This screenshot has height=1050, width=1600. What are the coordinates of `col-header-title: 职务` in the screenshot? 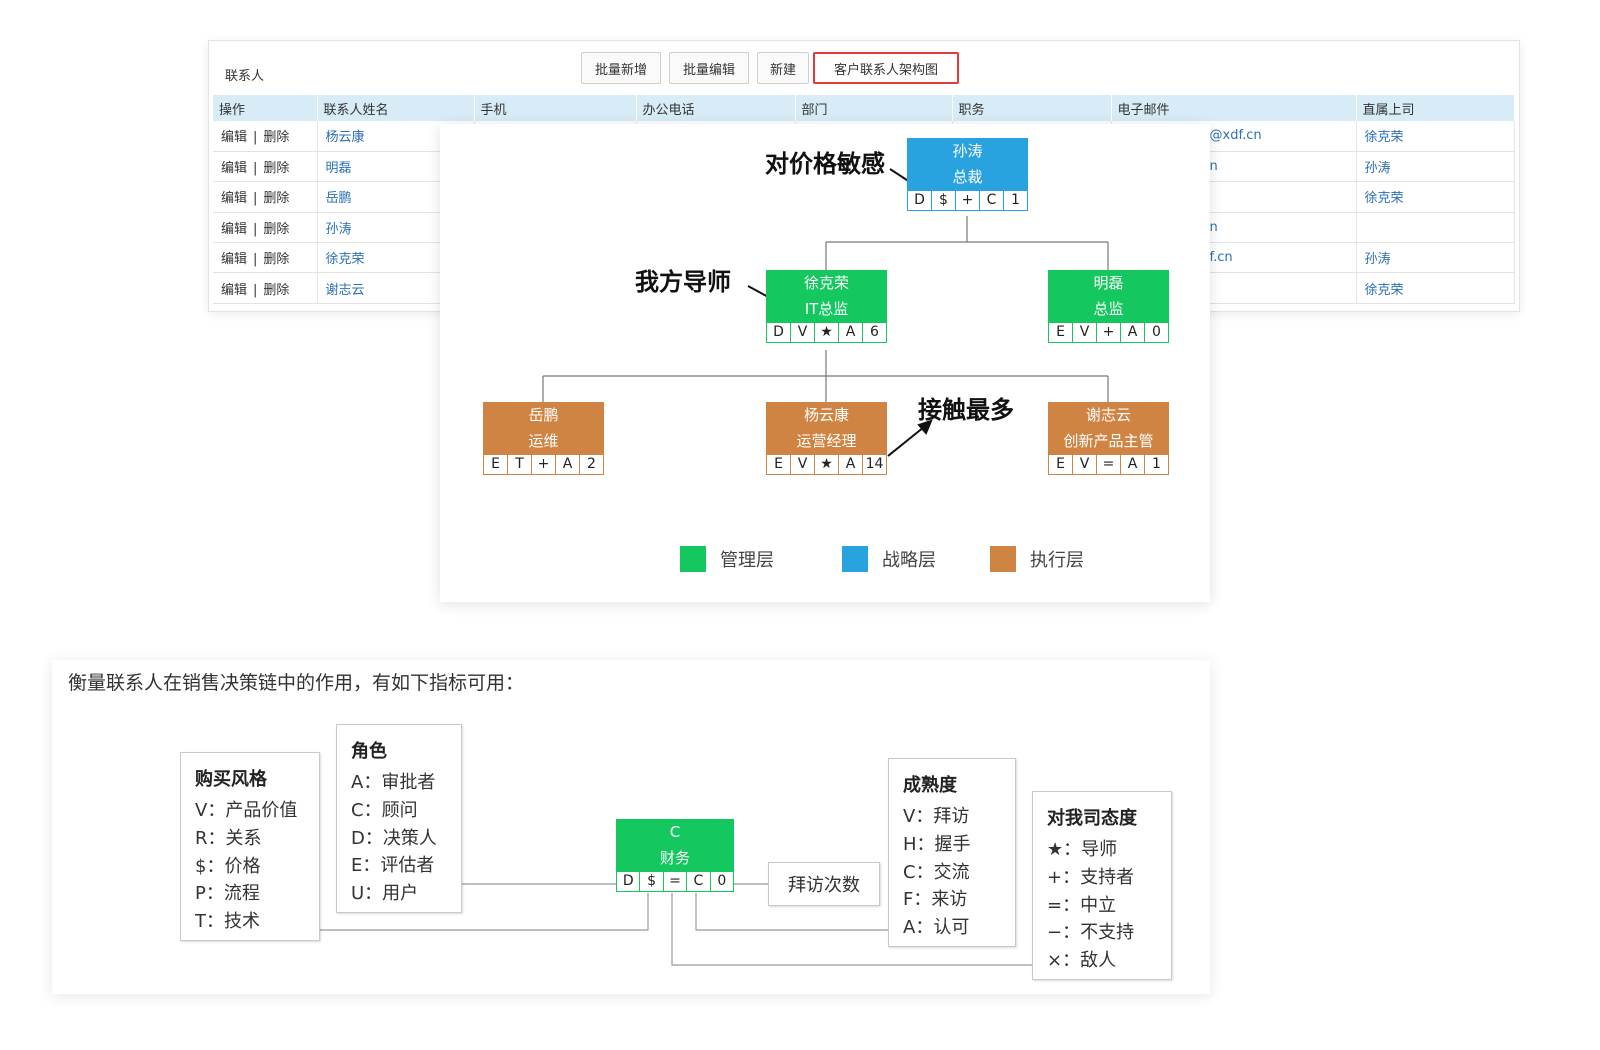 It's located at (1032, 108).